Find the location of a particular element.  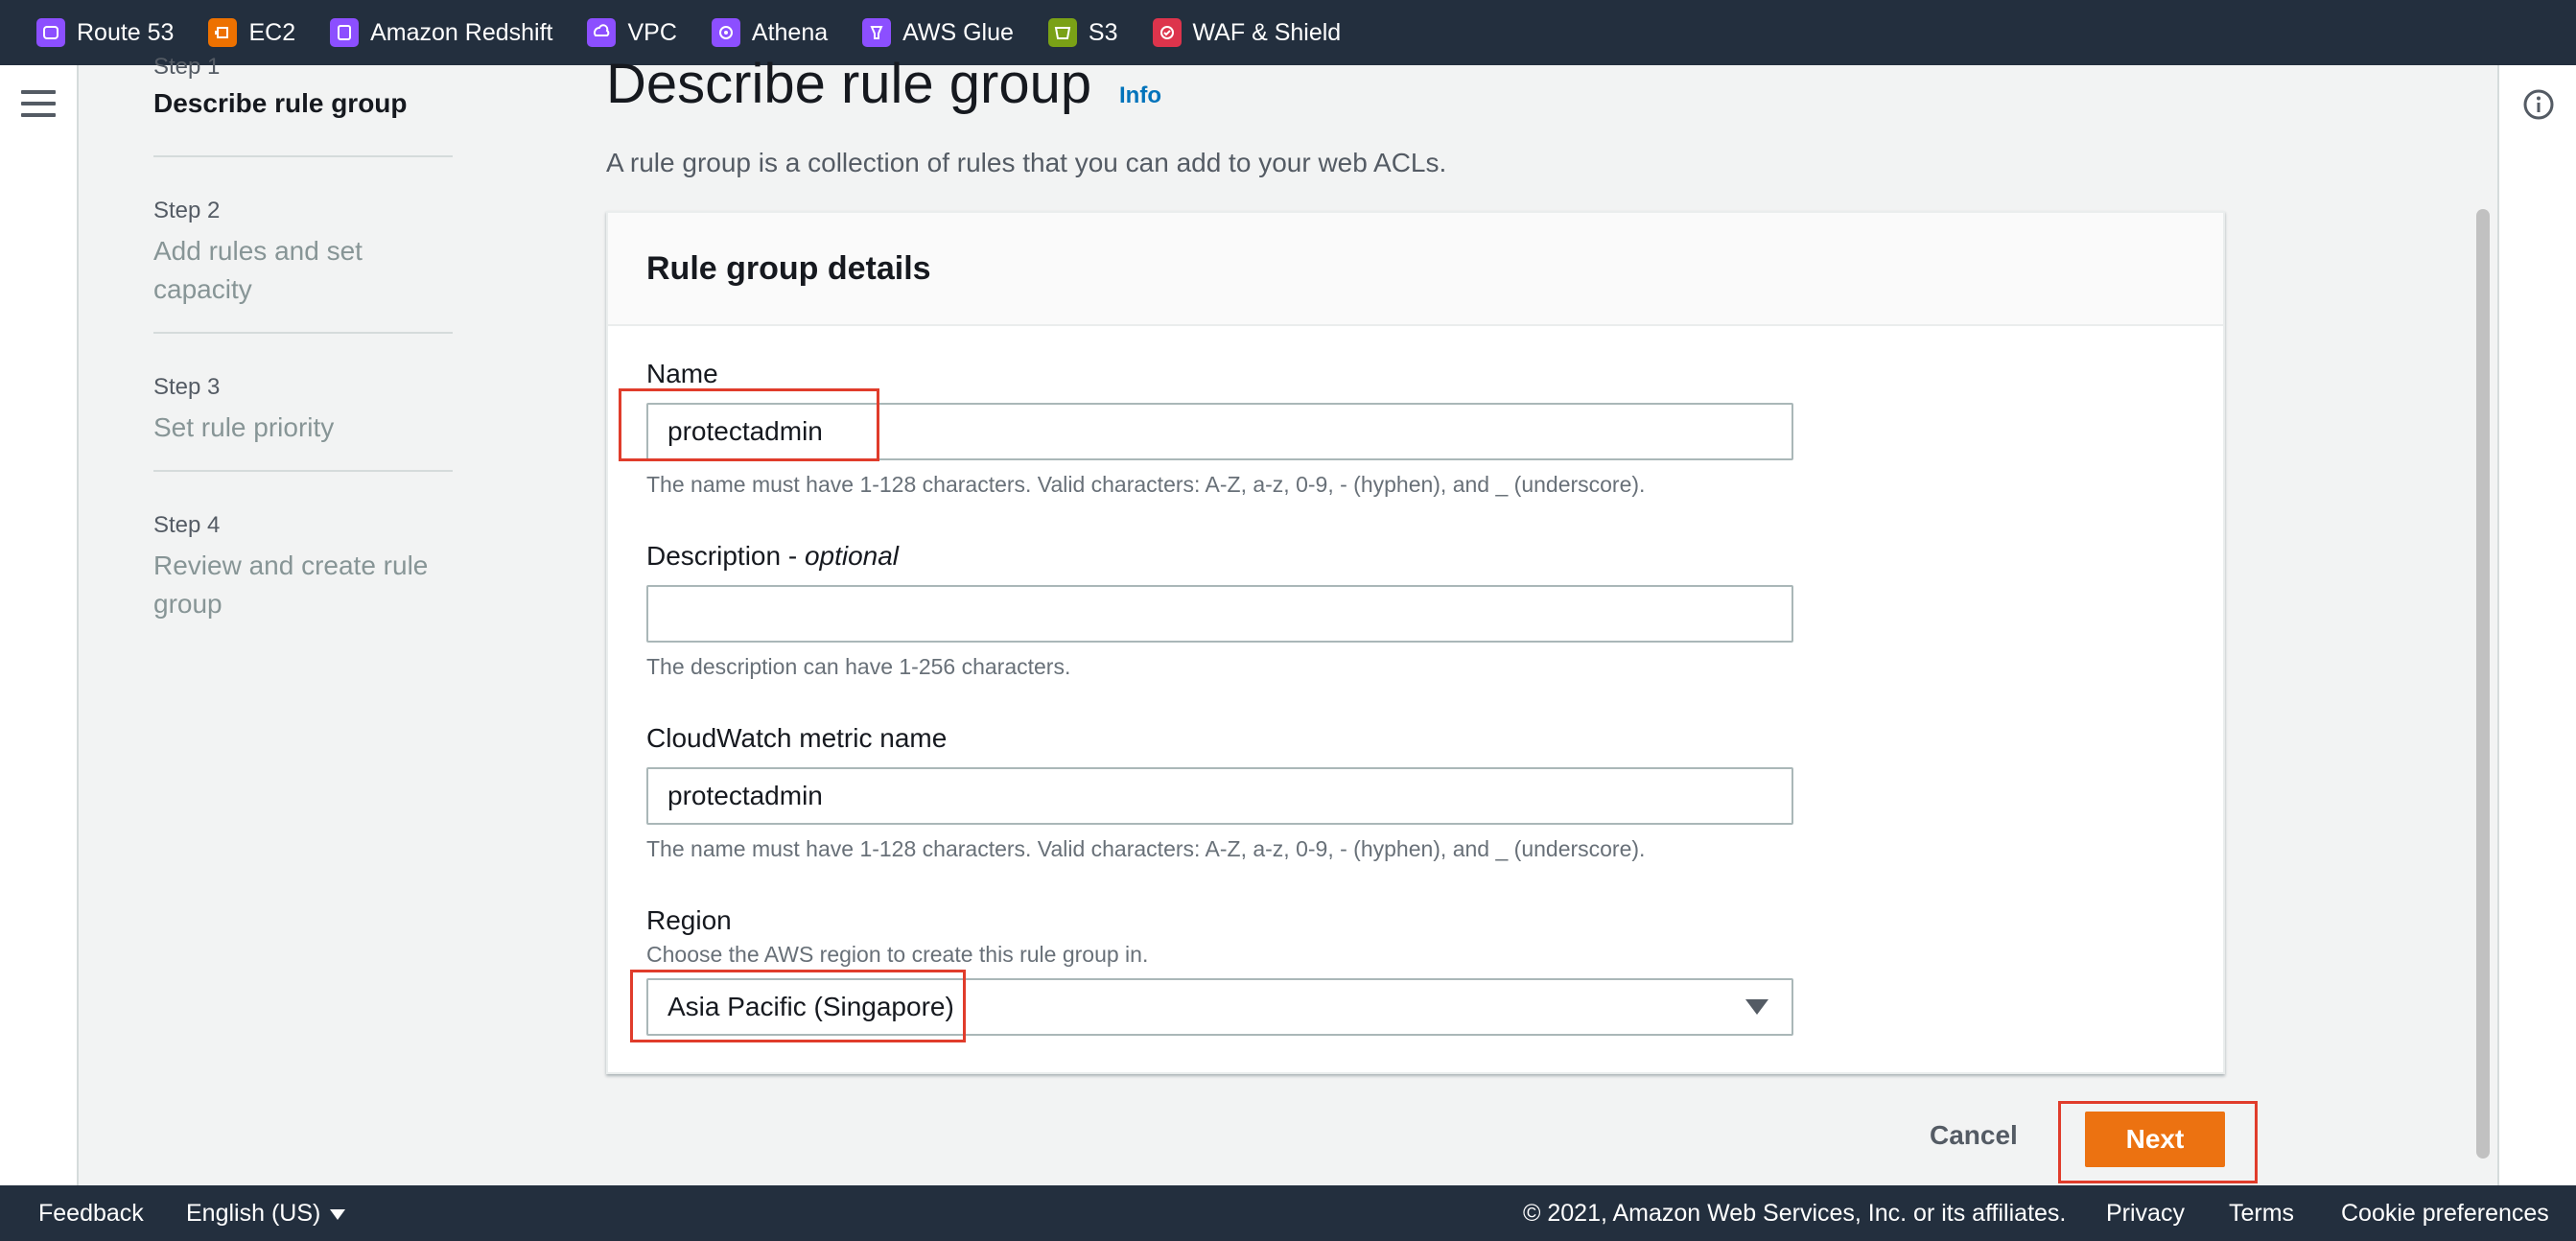

step-2: Step 2 Add rules and set capacity is located at coordinates (303, 245).